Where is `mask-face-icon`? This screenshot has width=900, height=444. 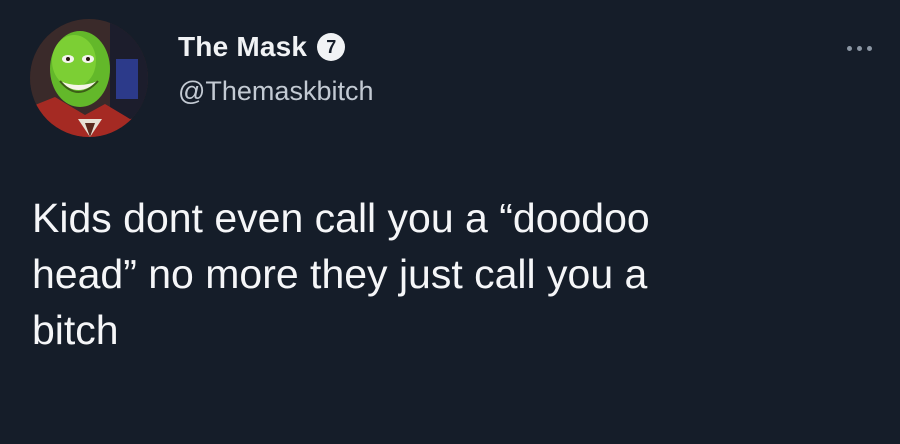 mask-face-icon is located at coordinates (89, 78).